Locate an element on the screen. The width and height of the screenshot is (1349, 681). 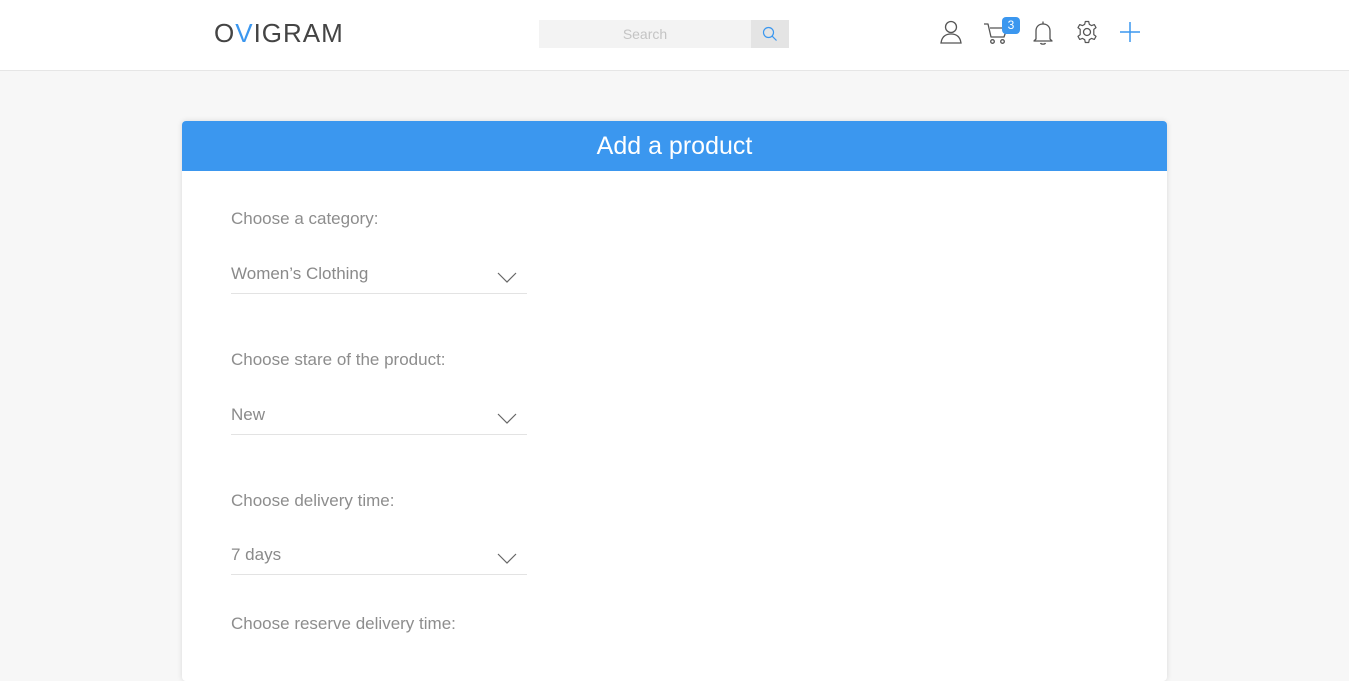
user-icon is located at coordinates (951, 32).